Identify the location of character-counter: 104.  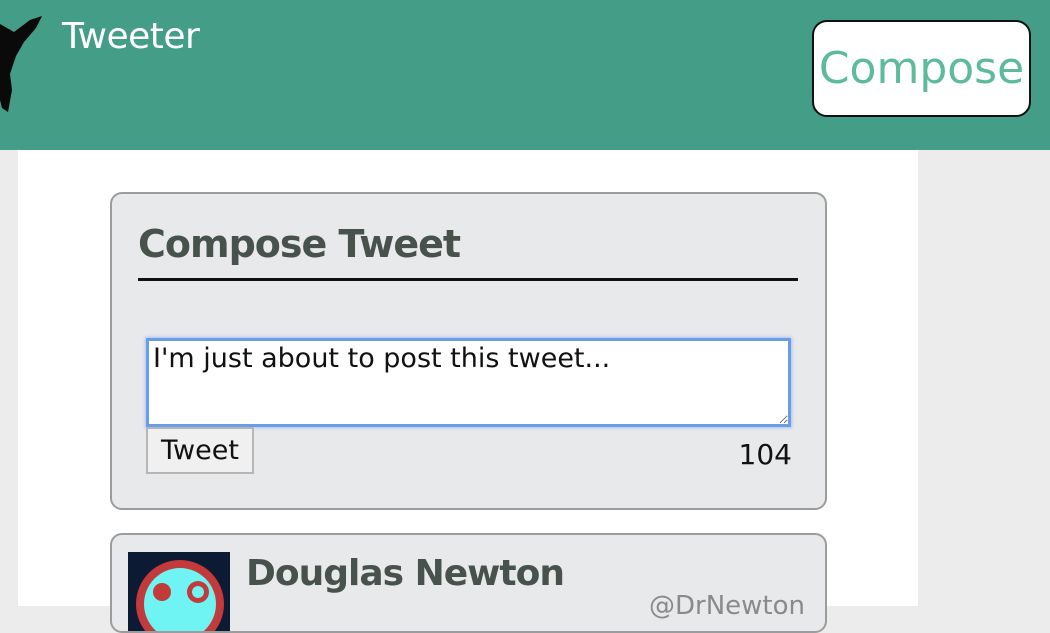
(765, 454).